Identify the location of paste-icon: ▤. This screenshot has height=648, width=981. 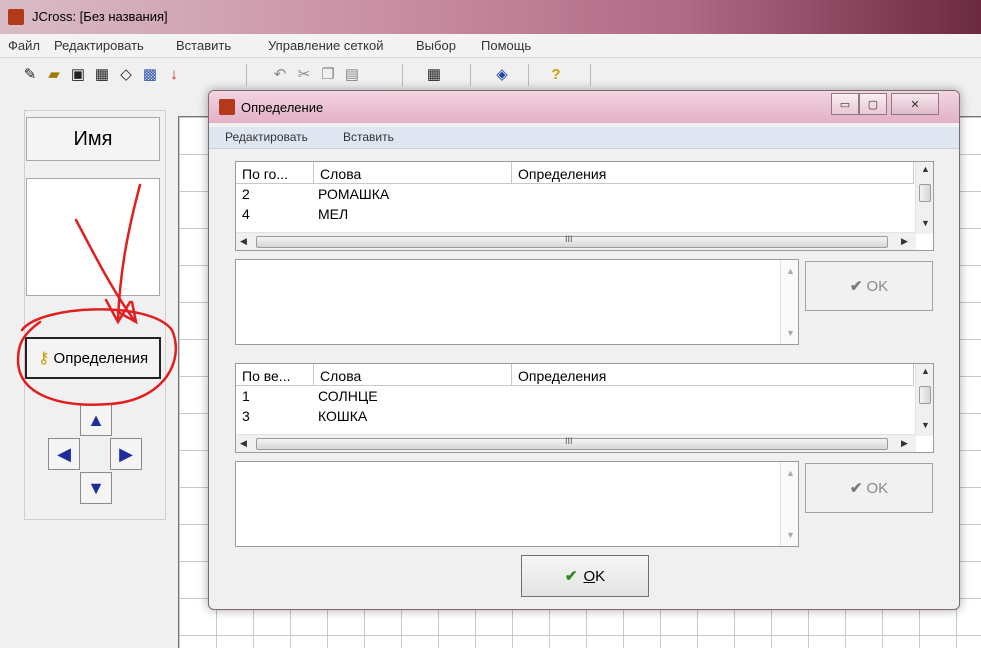
(352, 74).